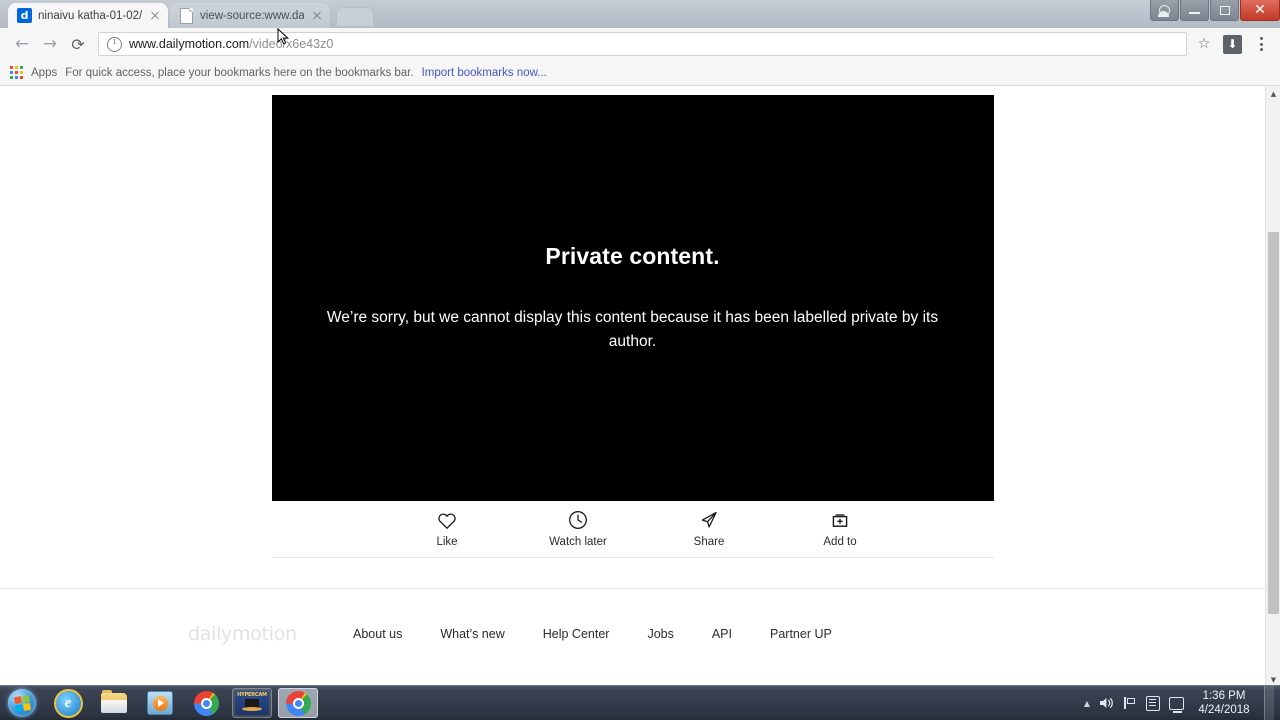  I want to click on download-icon: ⬇, so click(1232, 44).